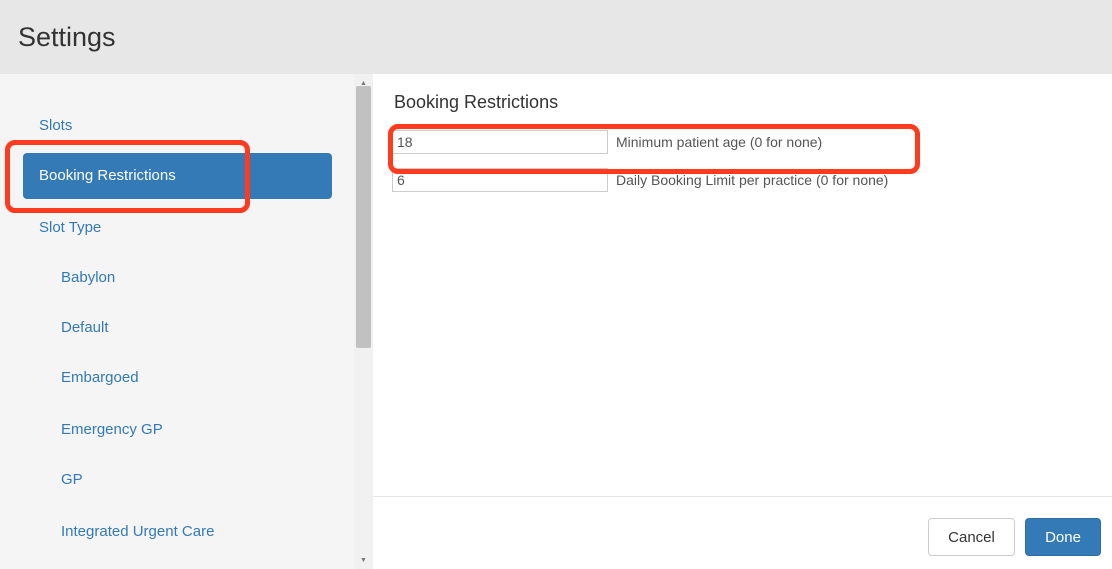 Image resolution: width=1112 pixels, height=569 pixels. Describe the element at coordinates (476, 102) in the screenshot. I see `section-title: Booking Restrictions` at that location.